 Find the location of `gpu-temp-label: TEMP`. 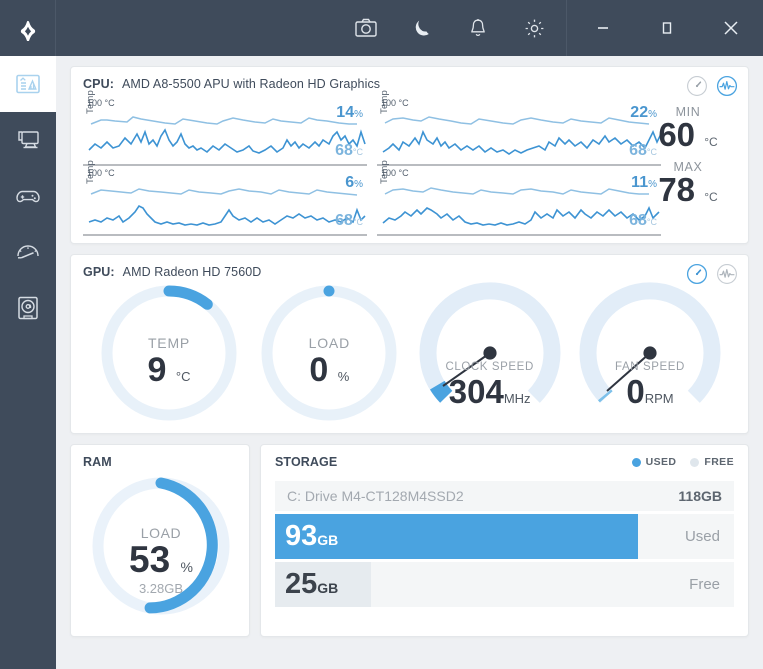

gpu-temp-label: TEMP is located at coordinates (169, 343).